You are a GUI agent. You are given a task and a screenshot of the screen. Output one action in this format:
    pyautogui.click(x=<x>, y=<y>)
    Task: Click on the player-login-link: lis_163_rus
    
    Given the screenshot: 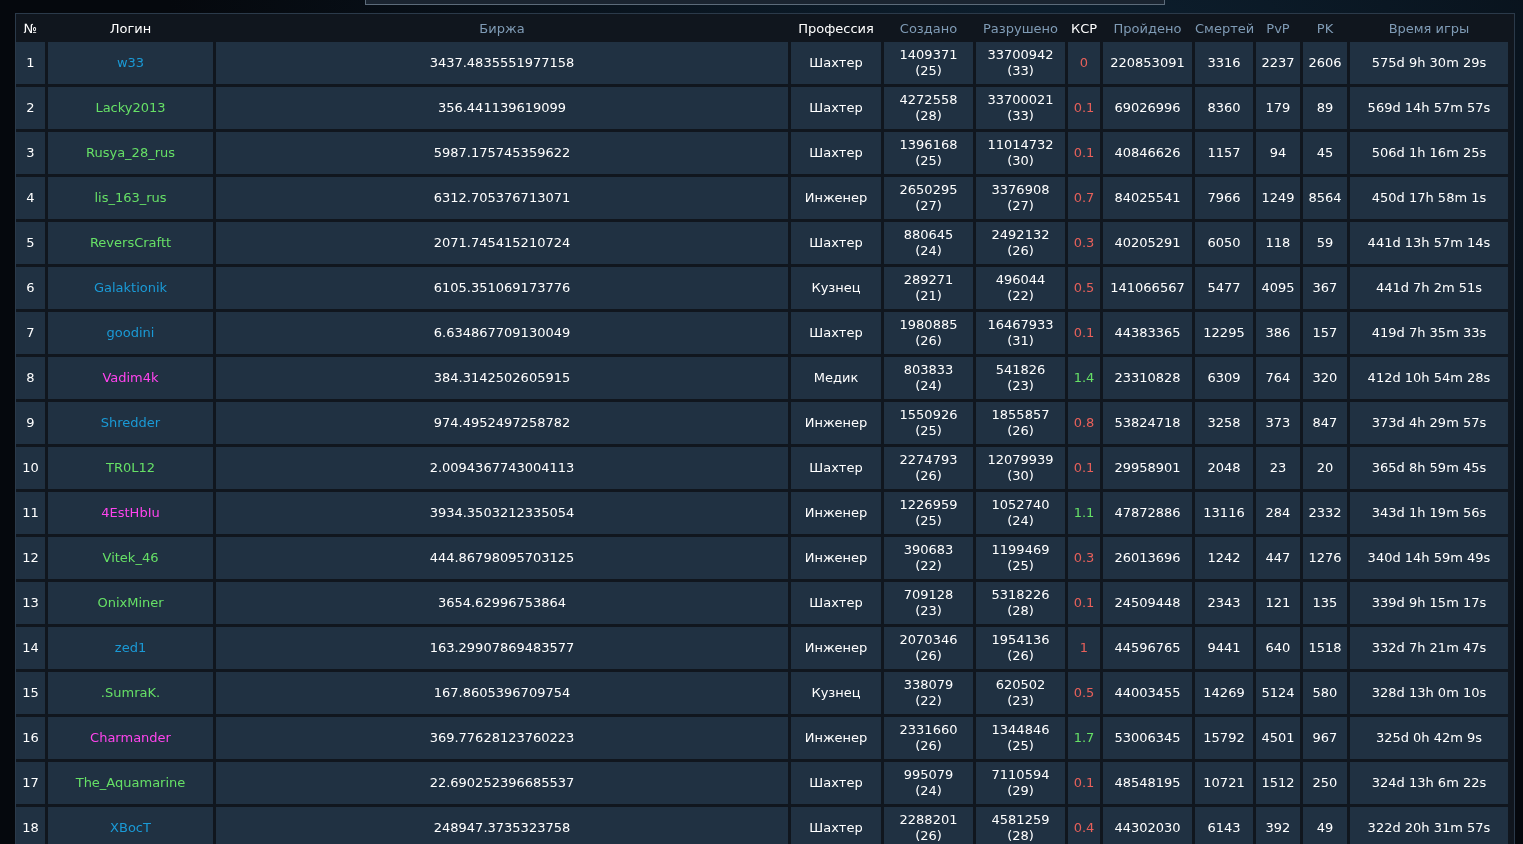 What is the action you would take?
    pyautogui.click(x=130, y=197)
    